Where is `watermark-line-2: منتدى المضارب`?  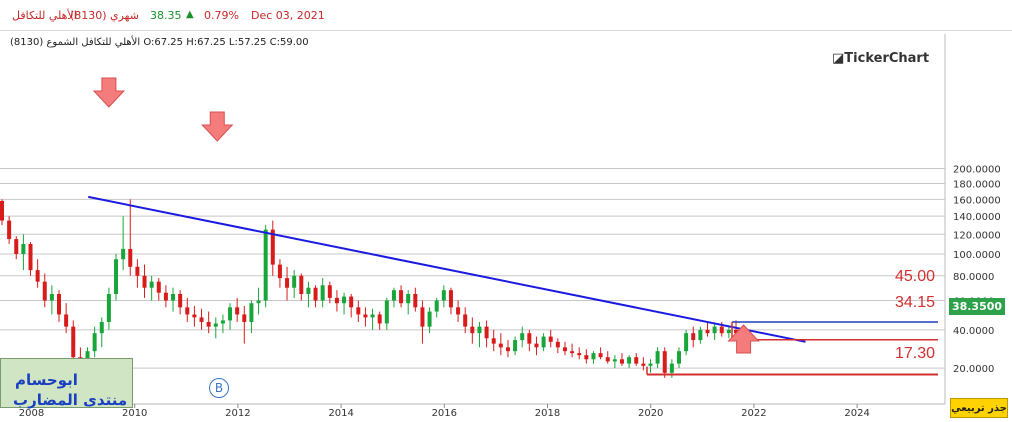 watermark-line-2: منتدى المضارب is located at coordinates (70, 400).